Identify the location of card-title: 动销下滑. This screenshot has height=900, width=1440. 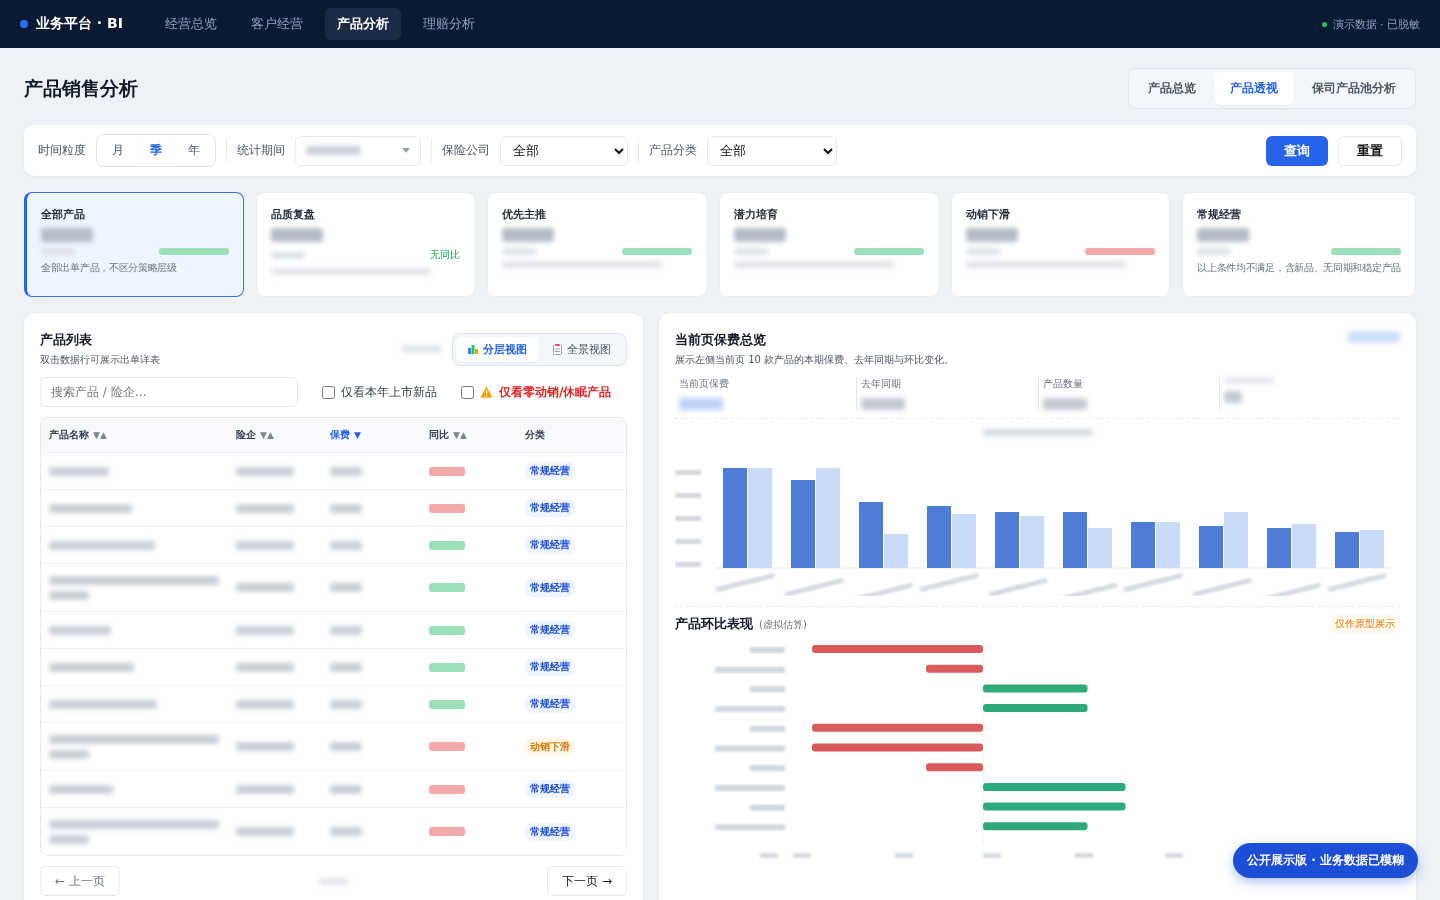
(988, 214).